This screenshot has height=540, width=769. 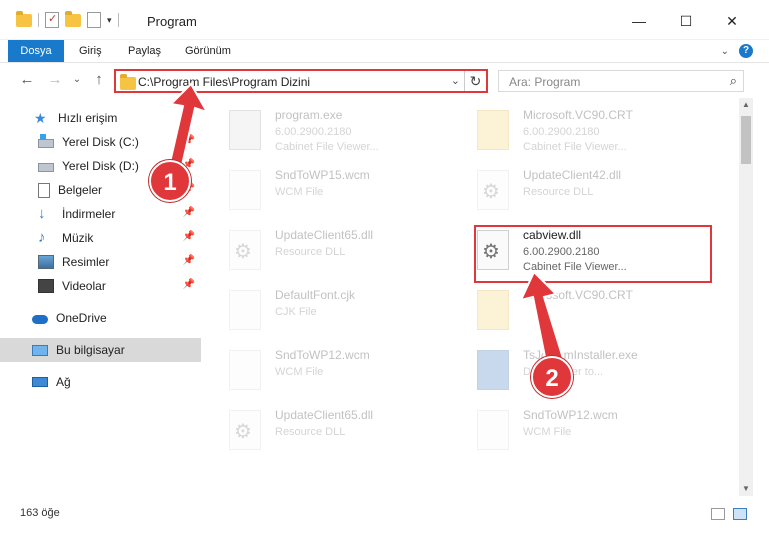 I want to click on sidebar-item-label: Müzik, so click(x=78, y=238).